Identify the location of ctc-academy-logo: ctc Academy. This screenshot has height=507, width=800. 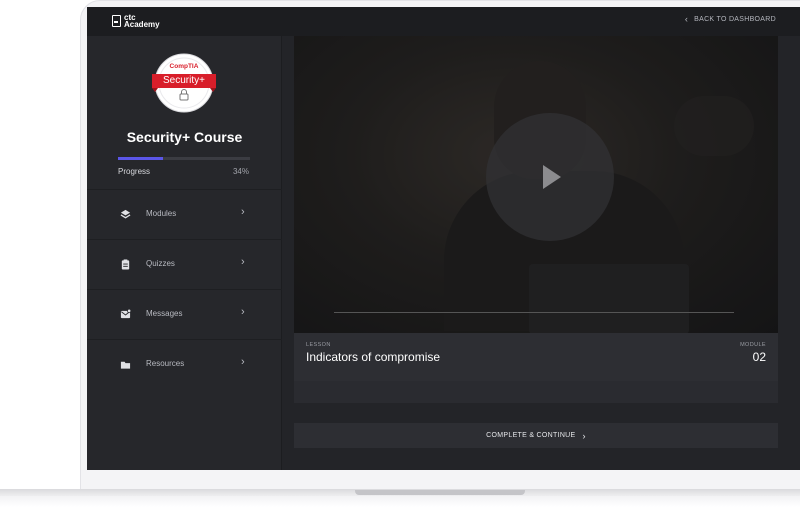
(136, 21).